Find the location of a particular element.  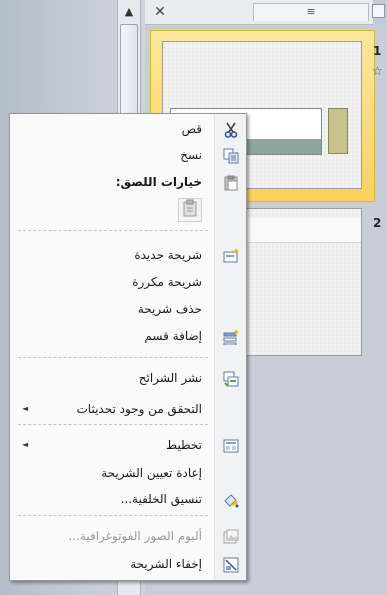

slide-number-2: 2 is located at coordinates (377, 223).